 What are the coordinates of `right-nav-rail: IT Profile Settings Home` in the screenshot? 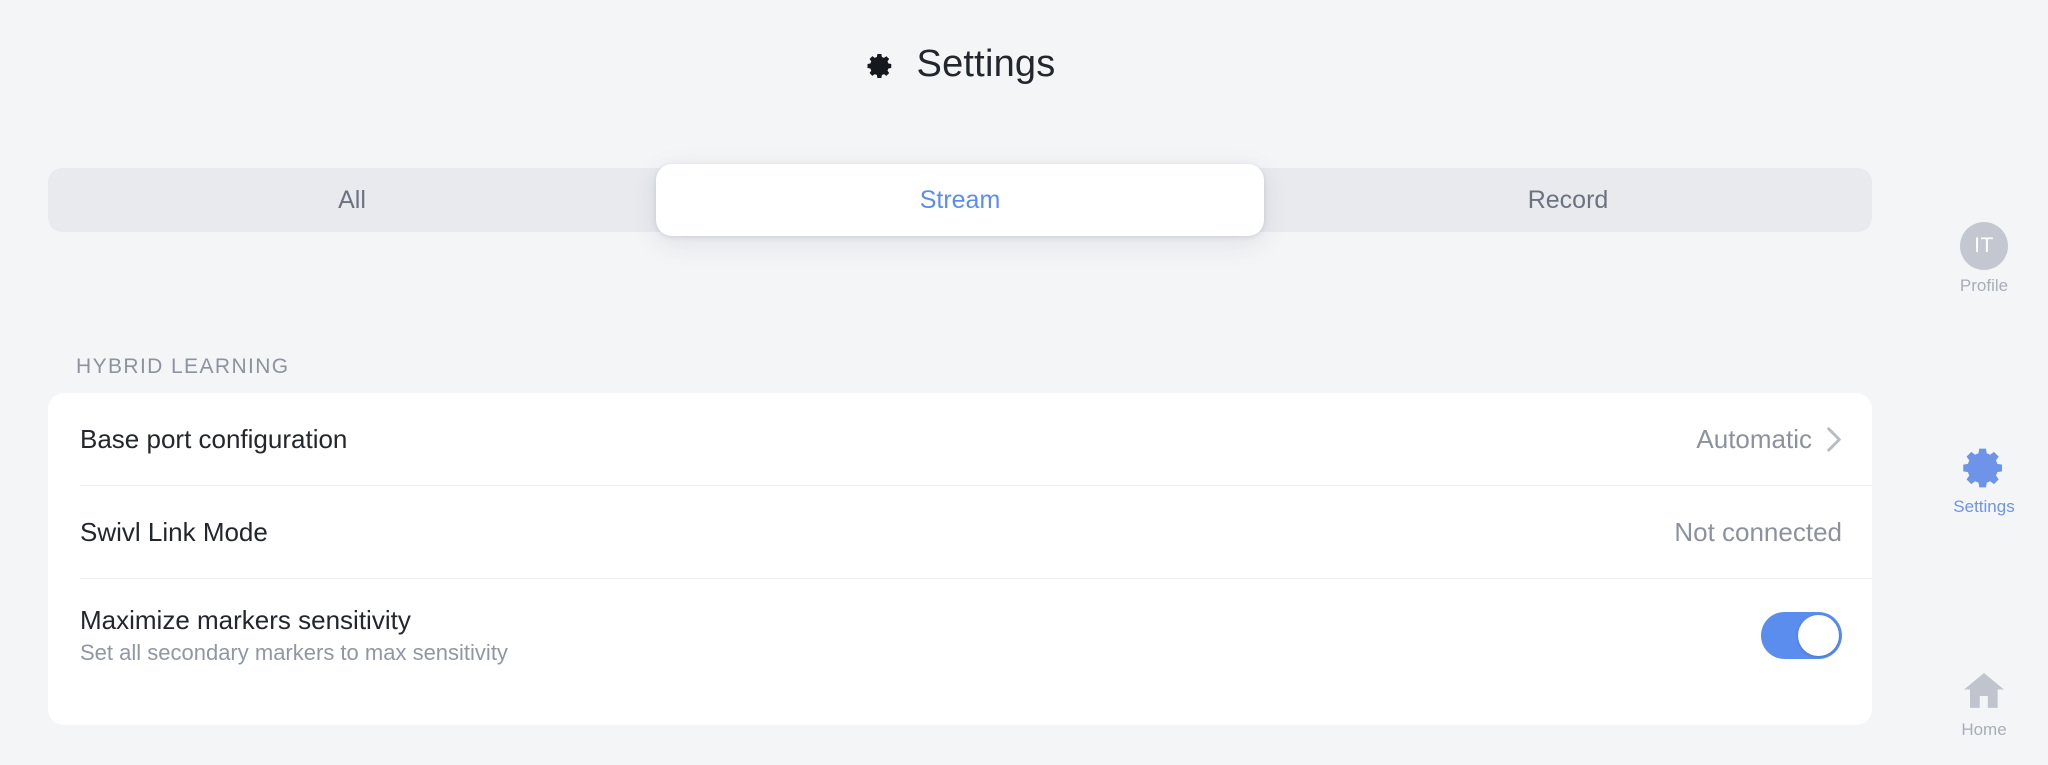 It's located at (1984, 382).